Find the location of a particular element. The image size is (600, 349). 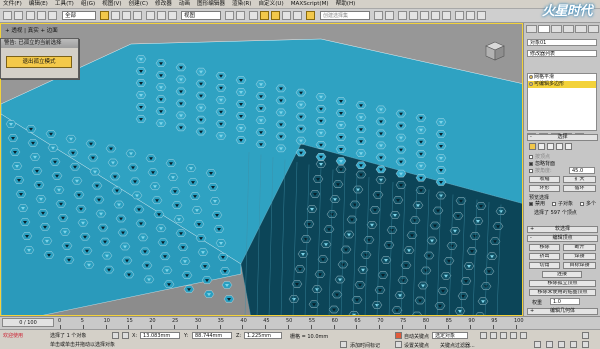

graphite-tools-icon is located at coordinates (413, 15).